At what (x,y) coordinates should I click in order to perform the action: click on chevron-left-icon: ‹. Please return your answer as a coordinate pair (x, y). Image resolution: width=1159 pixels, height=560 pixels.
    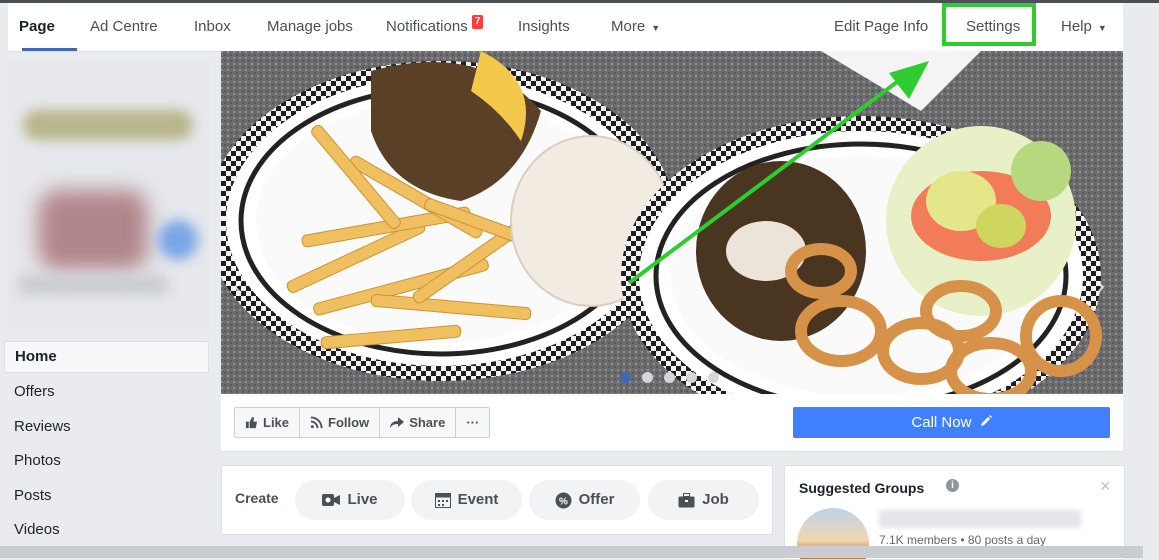
    Looking at the image, I should click on (238, 286).